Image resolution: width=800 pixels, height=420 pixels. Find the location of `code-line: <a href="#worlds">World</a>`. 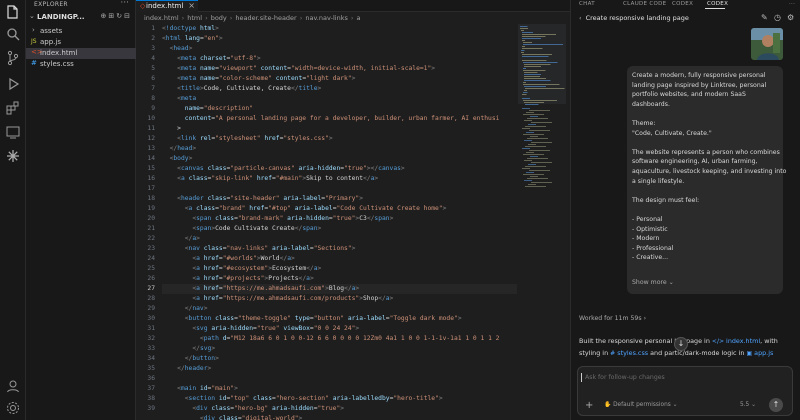

code-line: <a href="#worlds">World</a> is located at coordinates (228, 259).